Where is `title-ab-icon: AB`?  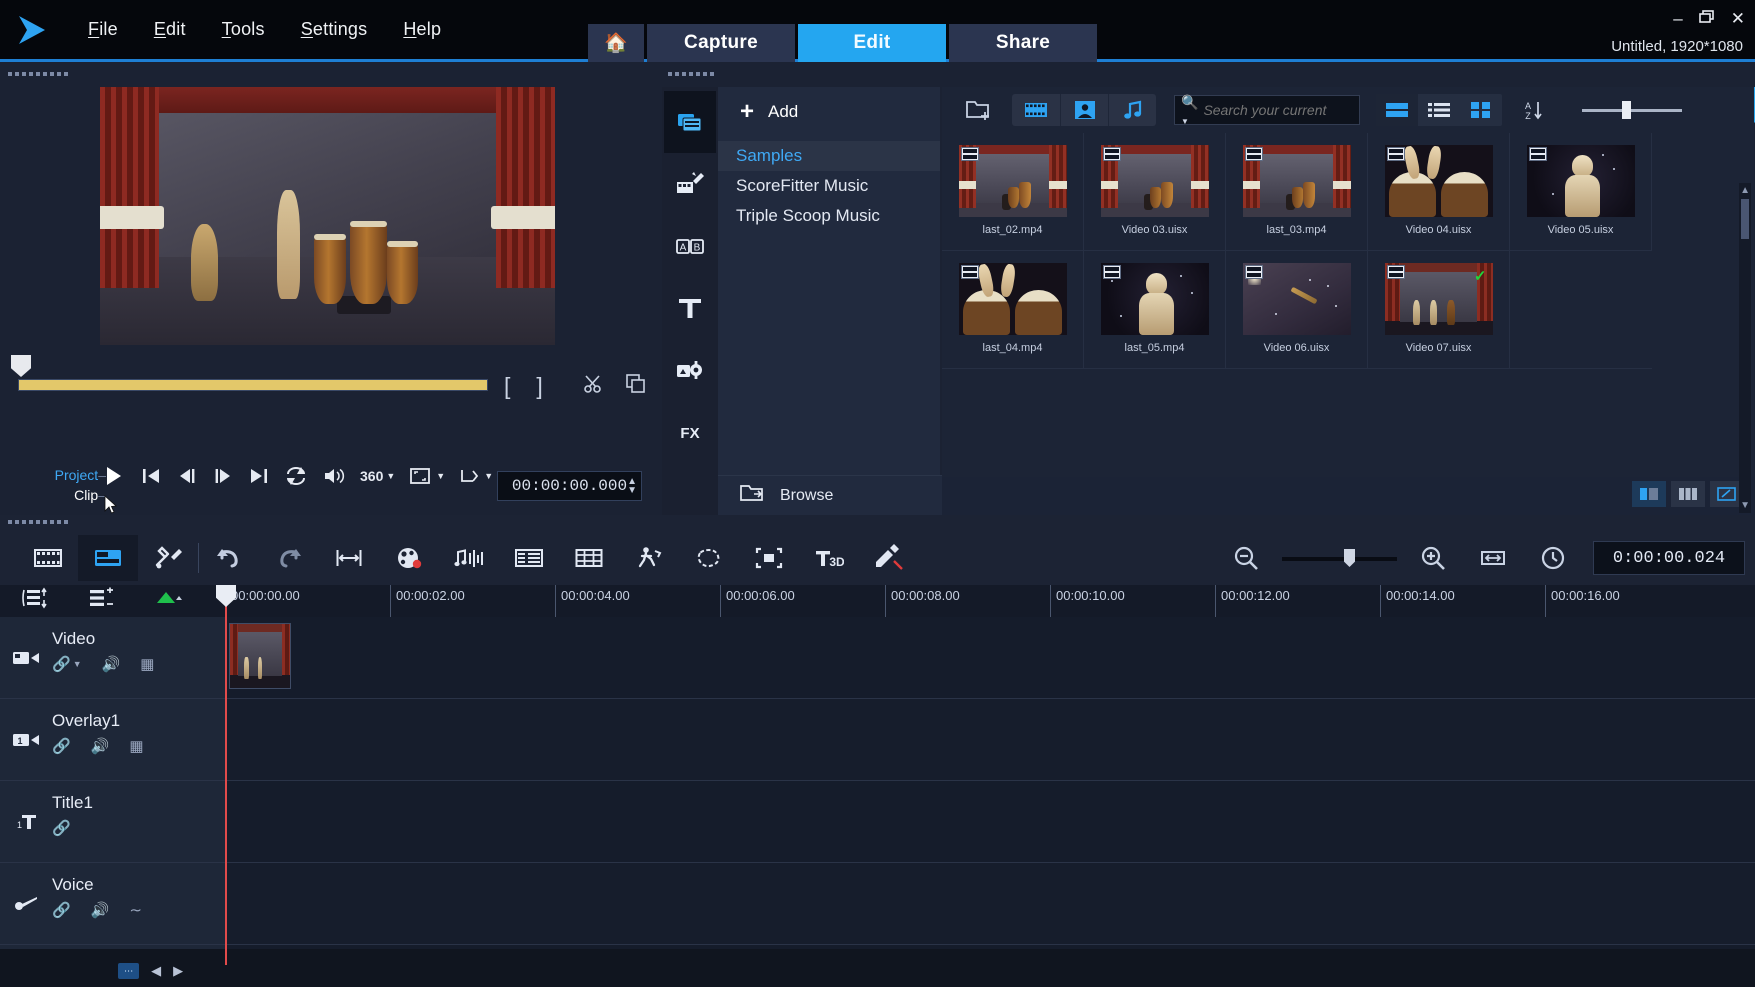
title-ab-icon: AB is located at coordinates (690, 246).